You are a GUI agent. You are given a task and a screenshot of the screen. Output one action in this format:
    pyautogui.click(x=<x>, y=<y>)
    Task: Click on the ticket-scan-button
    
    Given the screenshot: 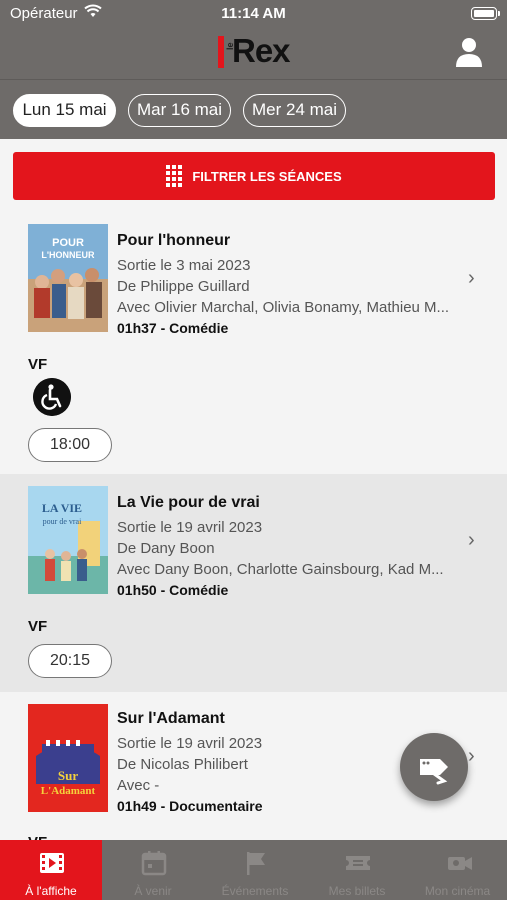 What is the action you would take?
    pyautogui.click(x=434, y=767)
    